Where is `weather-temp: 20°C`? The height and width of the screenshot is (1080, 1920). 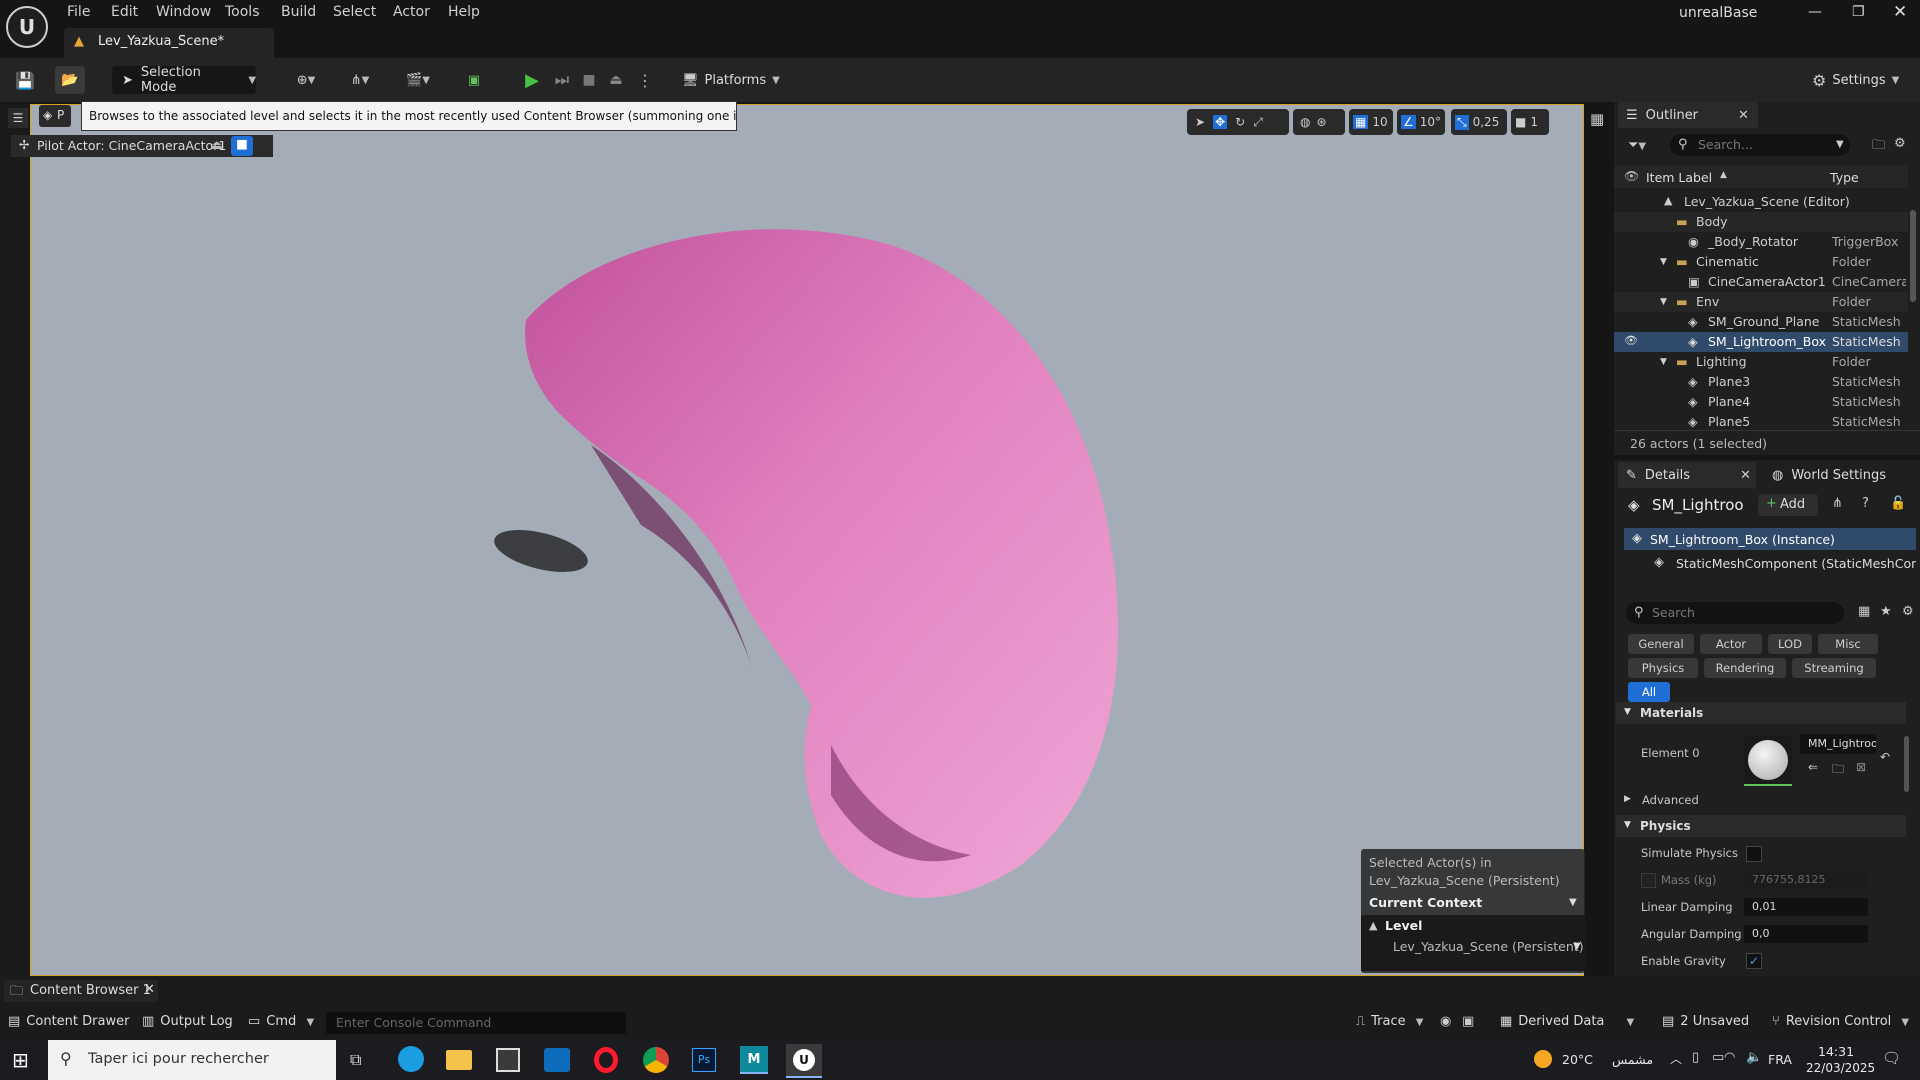
weather-temp: 20°C is located at coordinates (1577, 1059).